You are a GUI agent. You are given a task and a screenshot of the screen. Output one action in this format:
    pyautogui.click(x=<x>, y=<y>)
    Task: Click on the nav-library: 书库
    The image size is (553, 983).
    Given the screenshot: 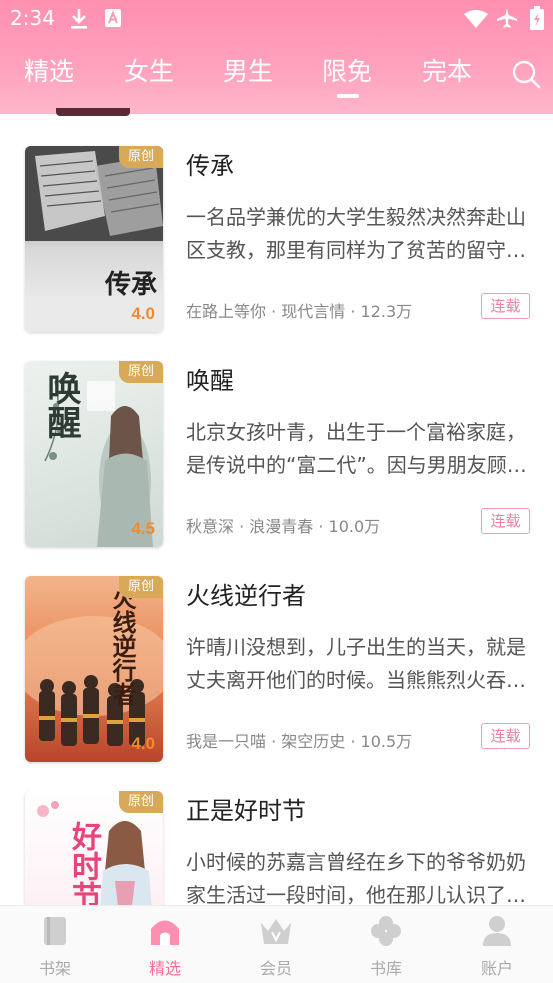 What is the action you would take?
    pyautogui.click(x=386, y=944)
    